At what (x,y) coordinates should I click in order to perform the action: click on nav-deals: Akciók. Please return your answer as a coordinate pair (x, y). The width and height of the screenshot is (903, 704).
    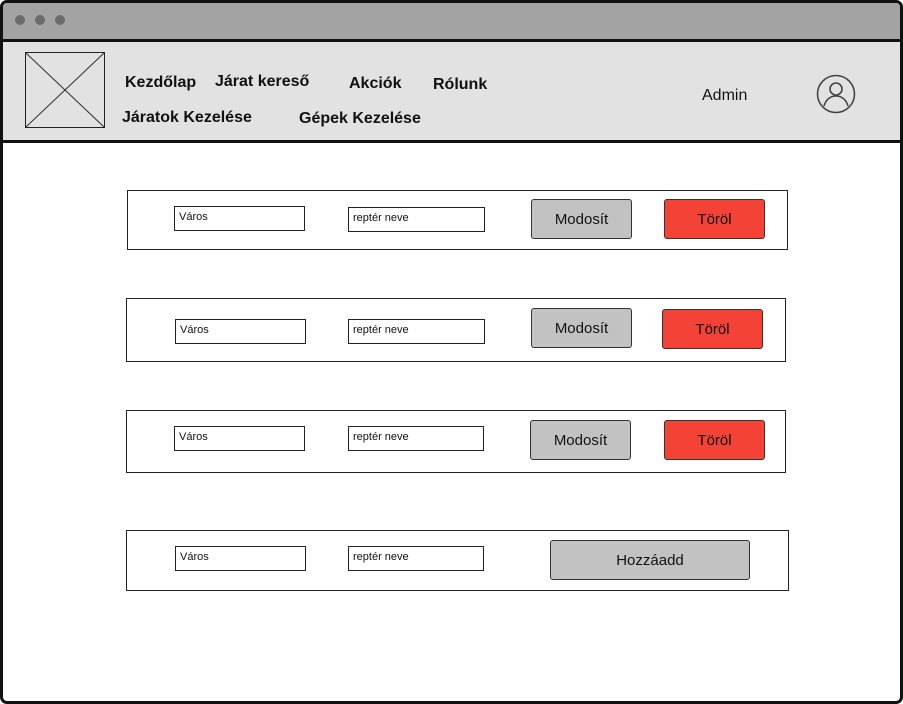
    Looking at the image, I should click on (375, 84).